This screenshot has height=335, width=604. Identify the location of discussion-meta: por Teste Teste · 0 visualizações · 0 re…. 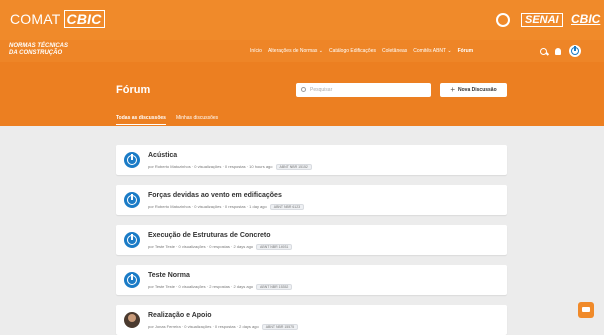
(220, 247).